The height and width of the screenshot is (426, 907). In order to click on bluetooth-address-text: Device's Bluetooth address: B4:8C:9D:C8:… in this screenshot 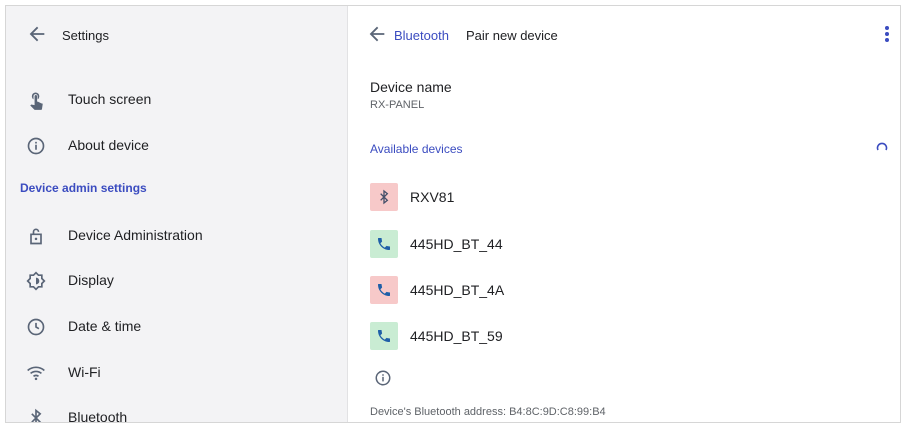, I will do `click(488, 412)`.